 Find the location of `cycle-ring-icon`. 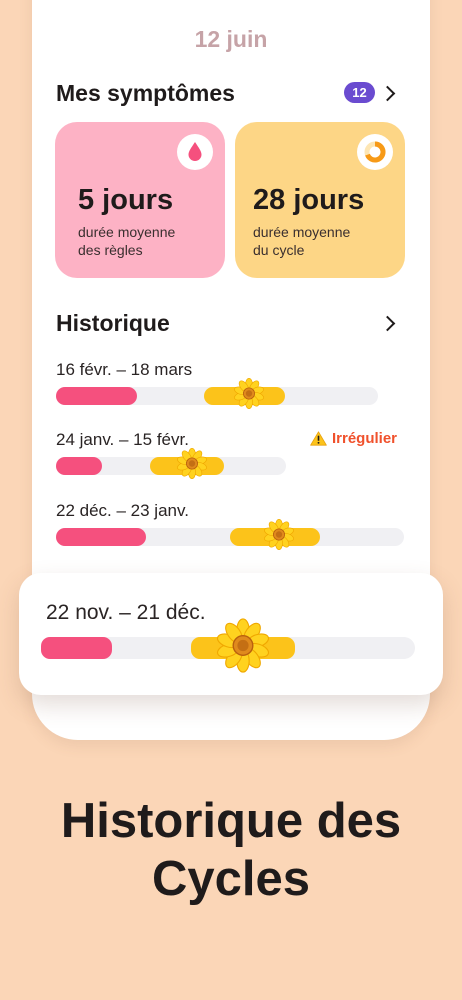

cycle-ring-icon is located at coordinates (375, 152).